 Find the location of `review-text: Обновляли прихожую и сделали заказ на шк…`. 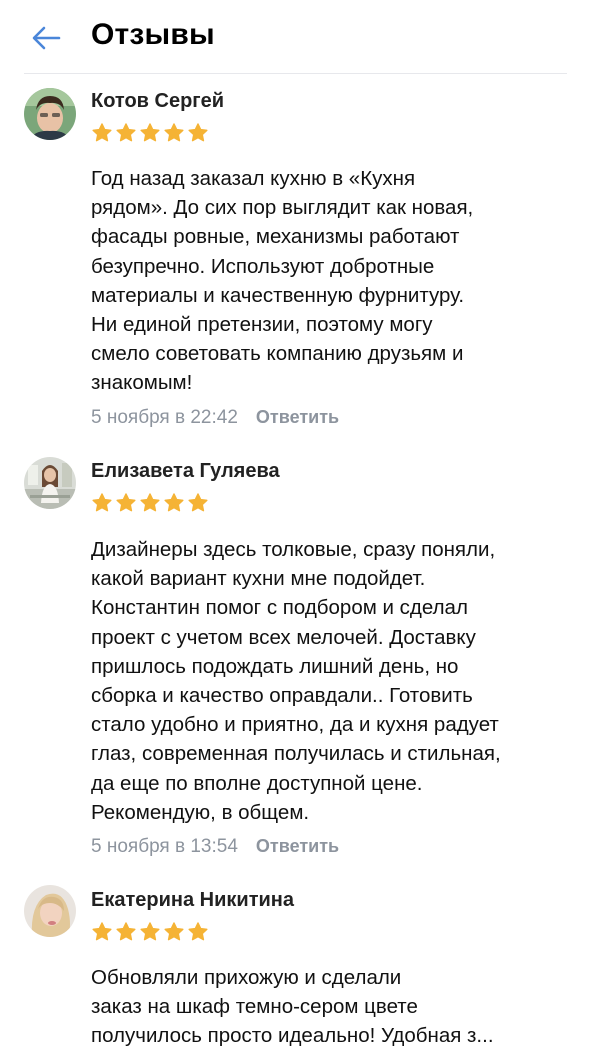

review-text: Обновляли прихожую и сделали заказ на шк… is located at coordinates (292, 1007).